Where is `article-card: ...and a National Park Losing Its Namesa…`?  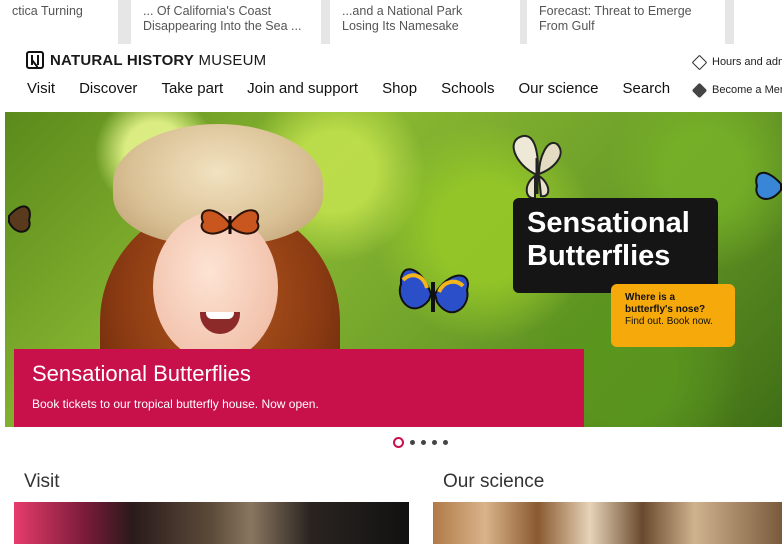
article-card: ...and a National Park Losing Its Namesa… is located at coordinates (425, 22).